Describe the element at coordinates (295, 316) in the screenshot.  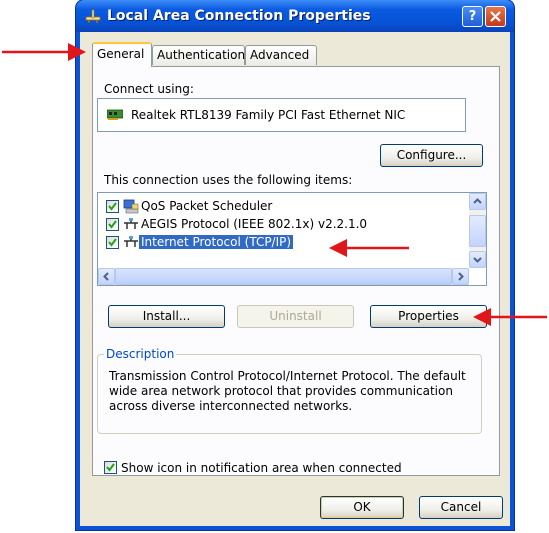
I see `uninstall-button: Uninstall` at that location.